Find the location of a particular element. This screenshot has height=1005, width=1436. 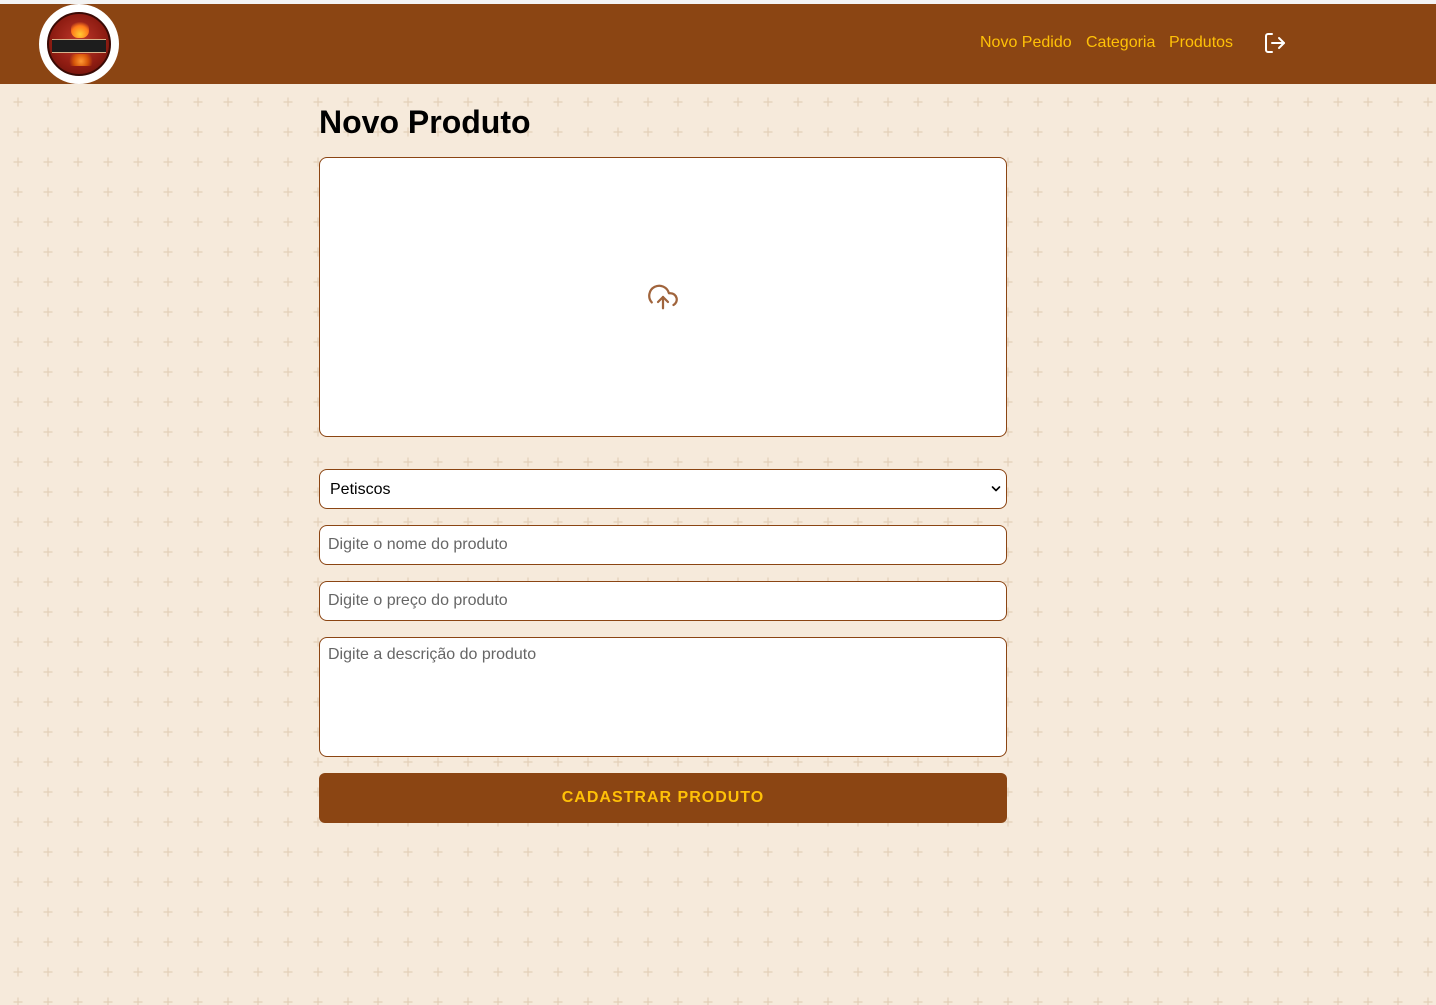

product-description-textarea is located at coordinates (663, 697).